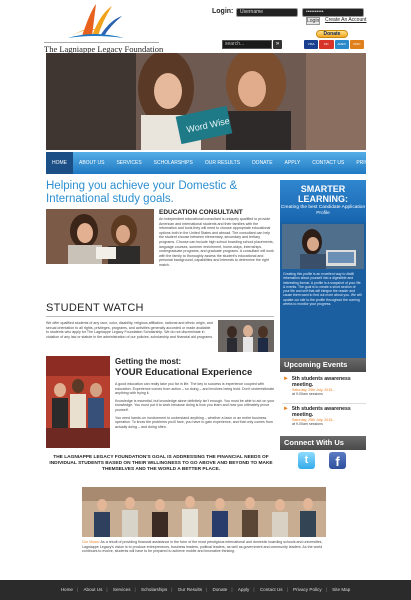  Describe the element at coordinates (244, 589) in the screenshot. I see `footer-link-apply: Apply` at that location.